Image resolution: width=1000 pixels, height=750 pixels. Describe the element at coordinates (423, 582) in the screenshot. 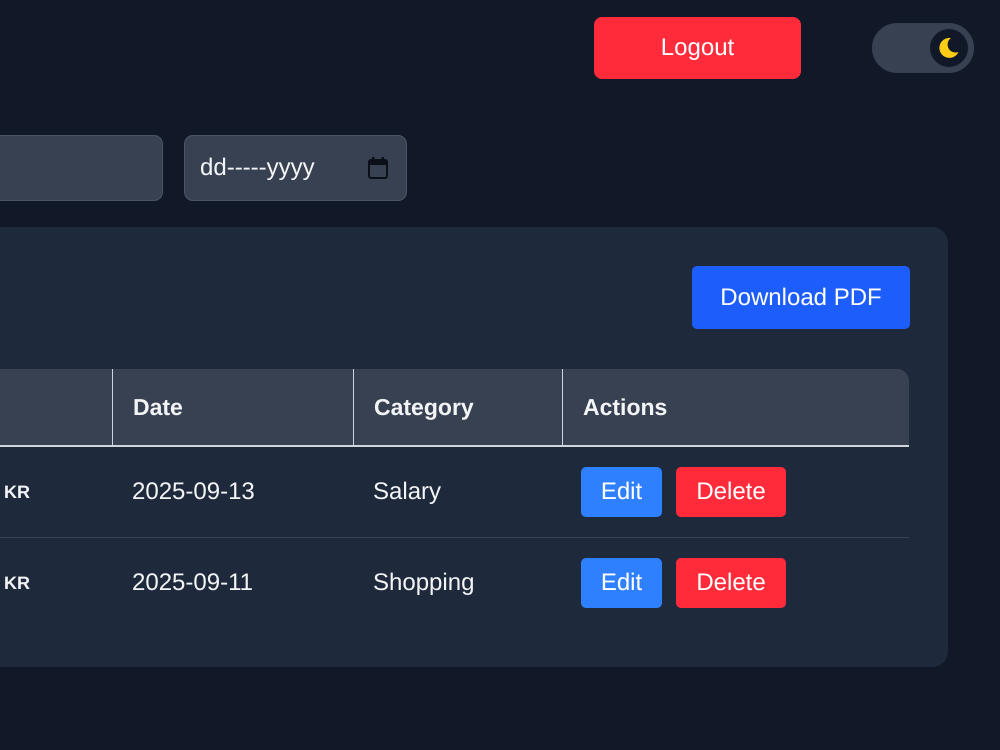

I see `table-cell: Shopping` at that location.